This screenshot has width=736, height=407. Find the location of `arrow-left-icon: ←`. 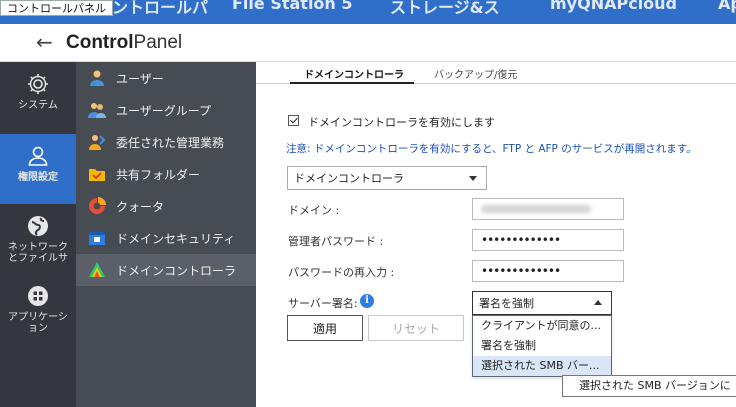

arrow-left-icon: ← is located at coordinates (44, 42).